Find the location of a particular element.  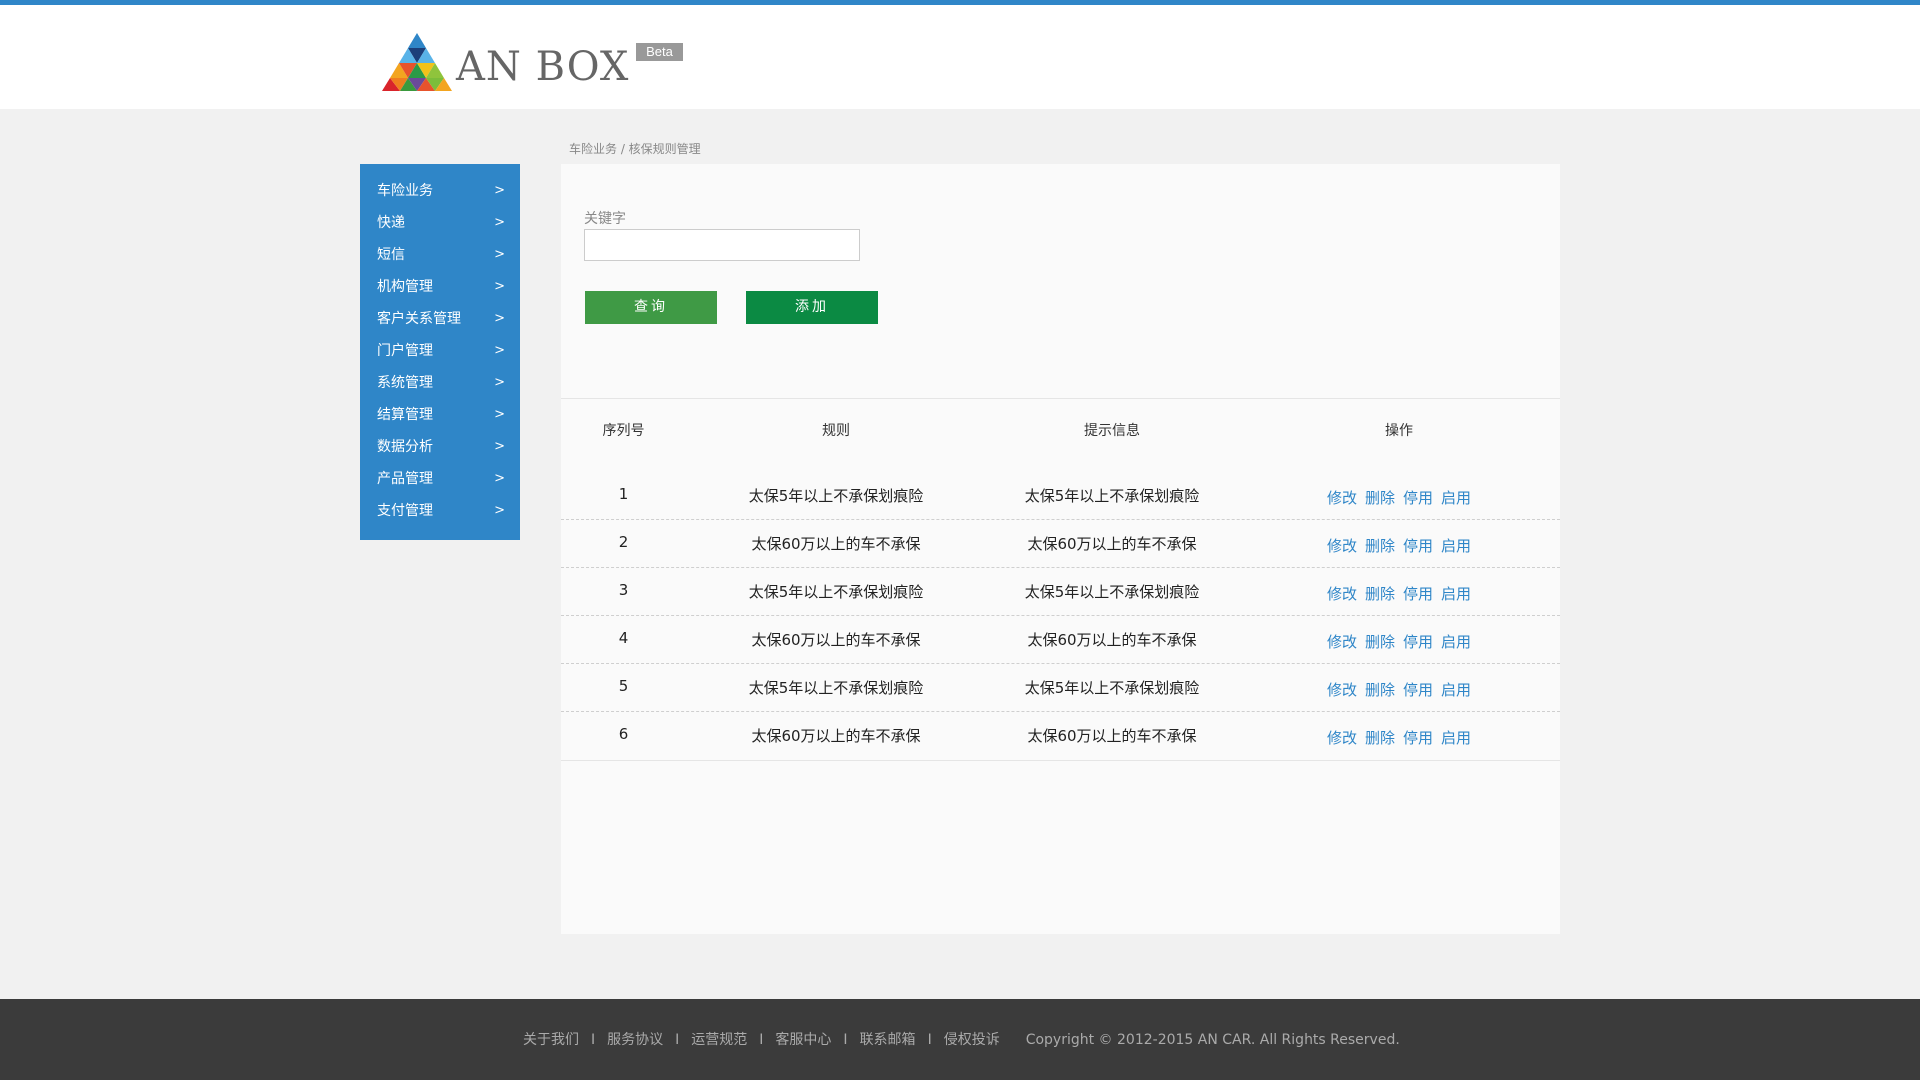

table-row: 1 太保5年以上不承保划痕险 太保5年以上不承保划痕险 修改 删除 停用 启用 is located at coordinates (1060, 496).